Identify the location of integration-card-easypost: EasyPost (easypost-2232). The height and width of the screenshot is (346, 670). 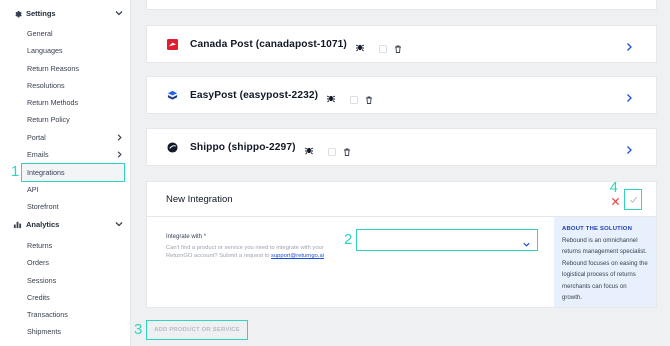
(401, 95).